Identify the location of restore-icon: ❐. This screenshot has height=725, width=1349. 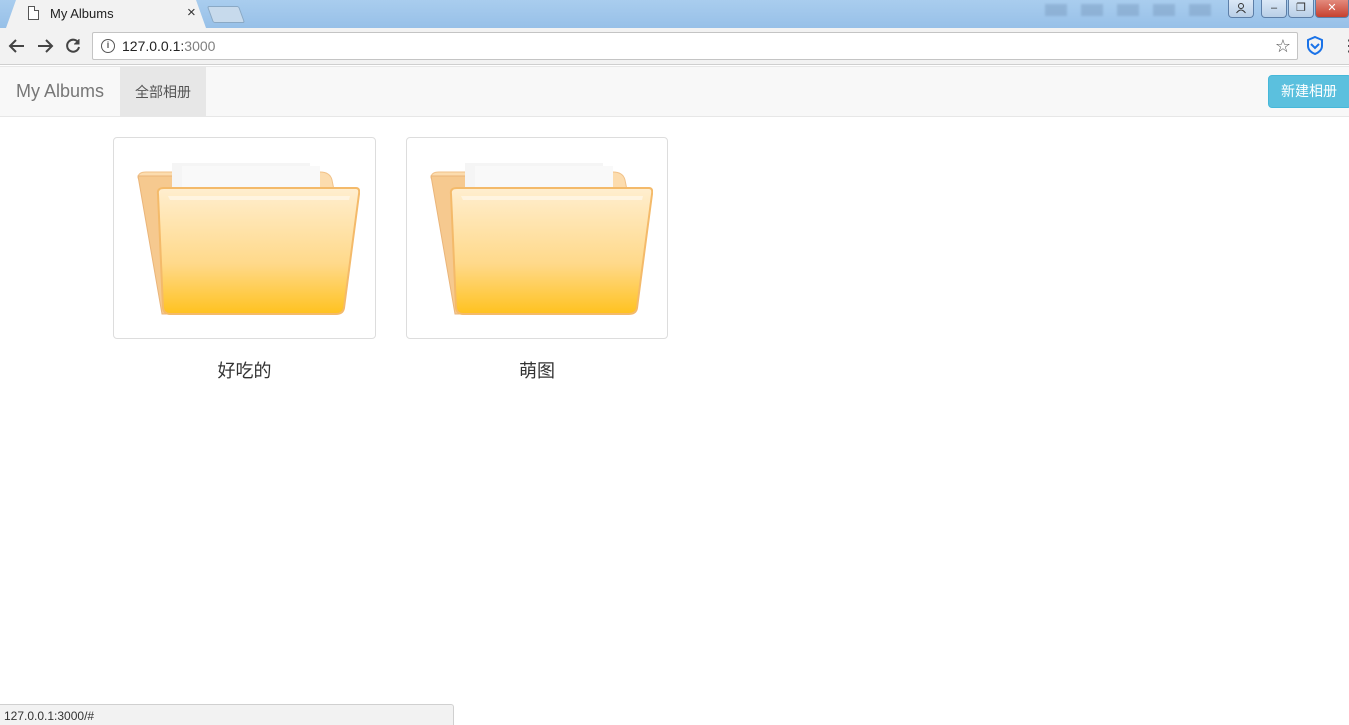
(1301, 9).